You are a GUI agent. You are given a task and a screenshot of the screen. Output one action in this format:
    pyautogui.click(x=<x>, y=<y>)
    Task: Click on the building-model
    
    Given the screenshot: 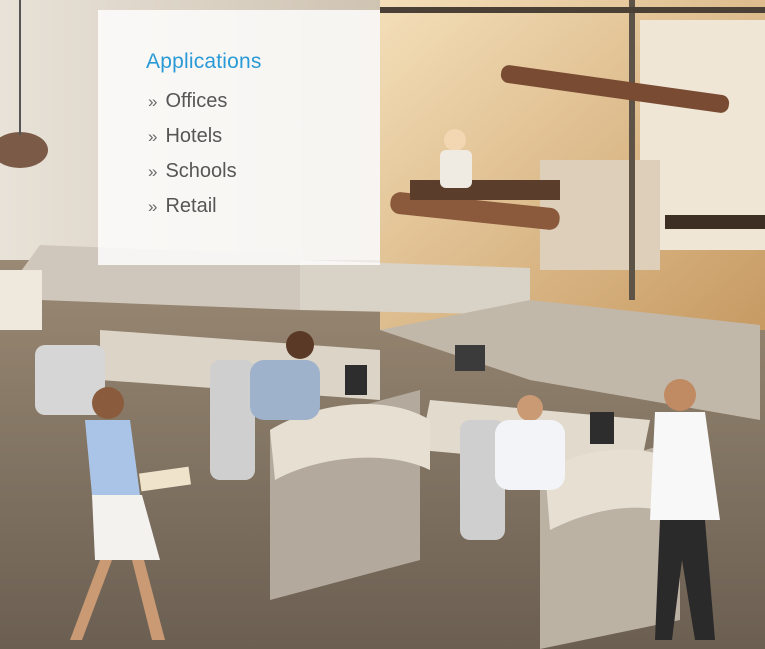 What is the action you would take?
    pyautogui.click(x=21, y=300)
    